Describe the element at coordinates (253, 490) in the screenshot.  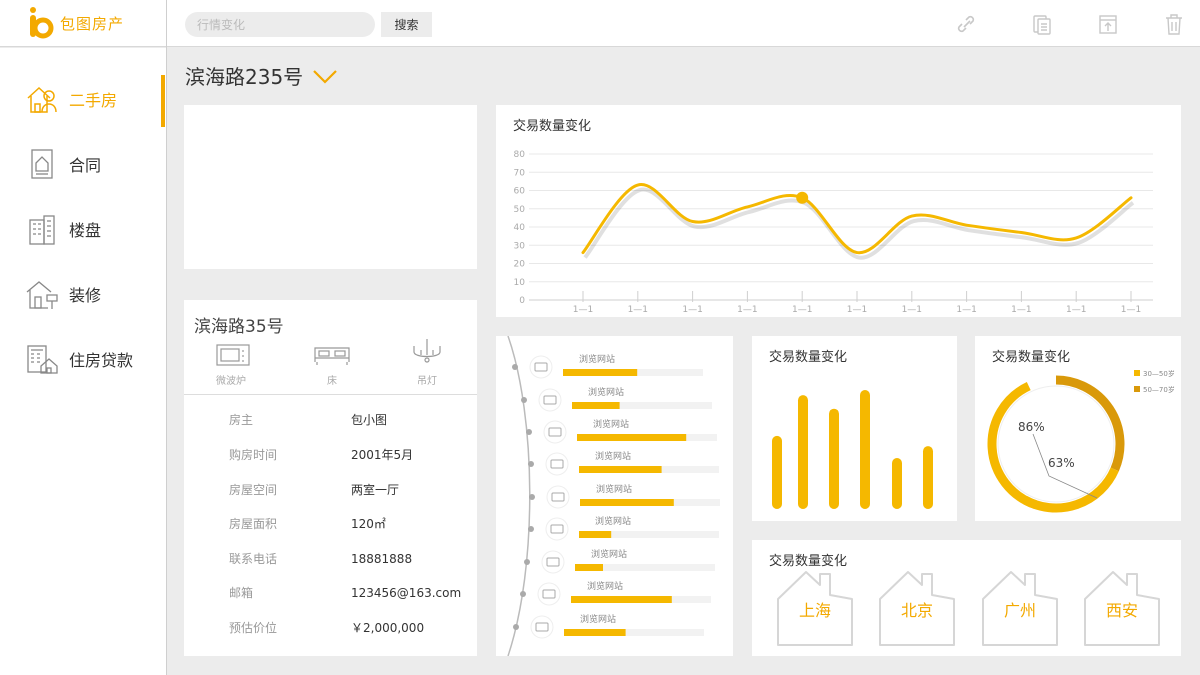
I see `info-key: 房屋空间` at that location.